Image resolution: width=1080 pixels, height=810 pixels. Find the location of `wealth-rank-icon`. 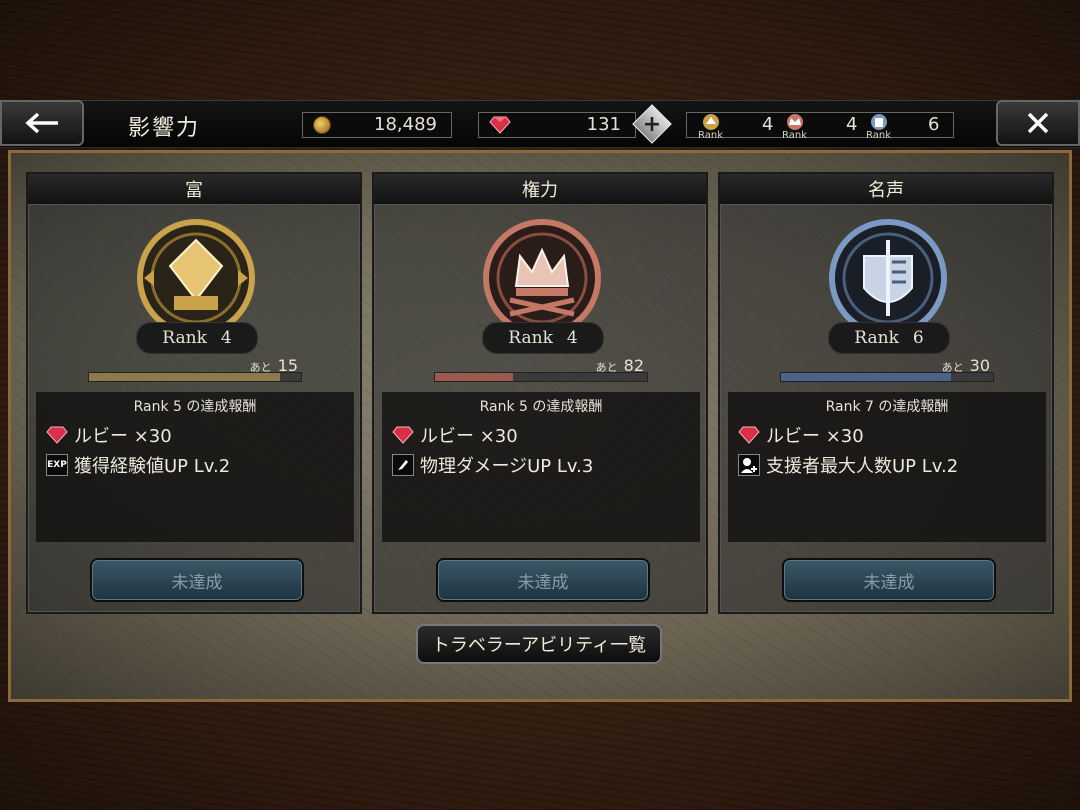

wealth-rank-icon is located at coordinates (711, 122).